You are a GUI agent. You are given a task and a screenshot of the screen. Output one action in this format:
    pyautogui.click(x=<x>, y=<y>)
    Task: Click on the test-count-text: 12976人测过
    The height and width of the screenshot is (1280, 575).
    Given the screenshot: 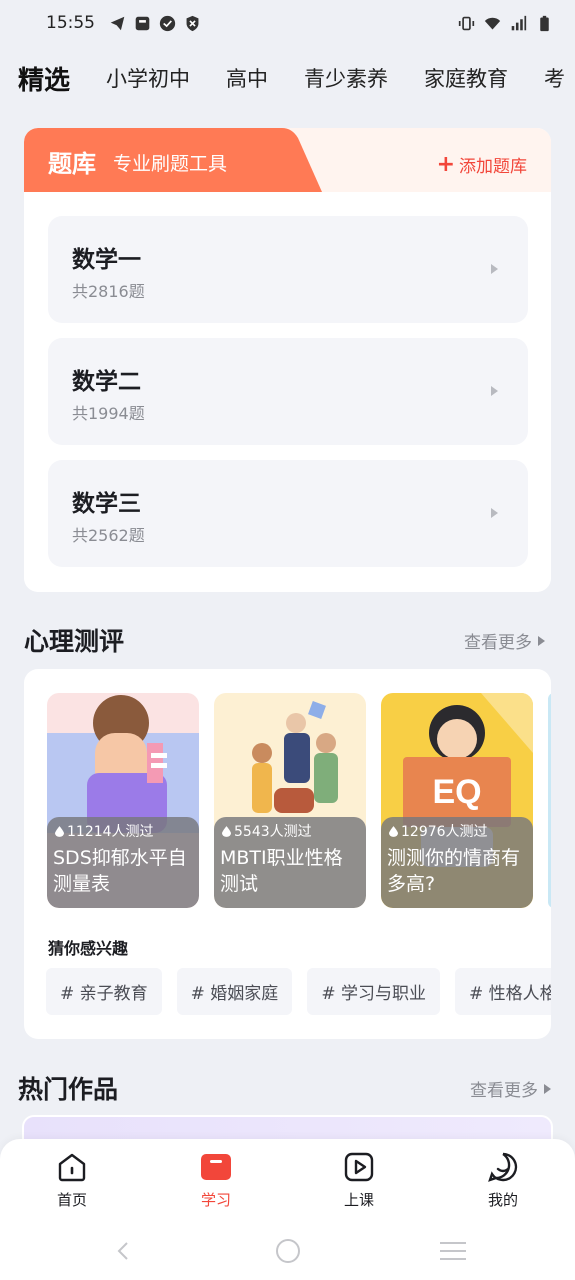 What is the action you would take?
    pyautogui.click(x=444, y=832)
    